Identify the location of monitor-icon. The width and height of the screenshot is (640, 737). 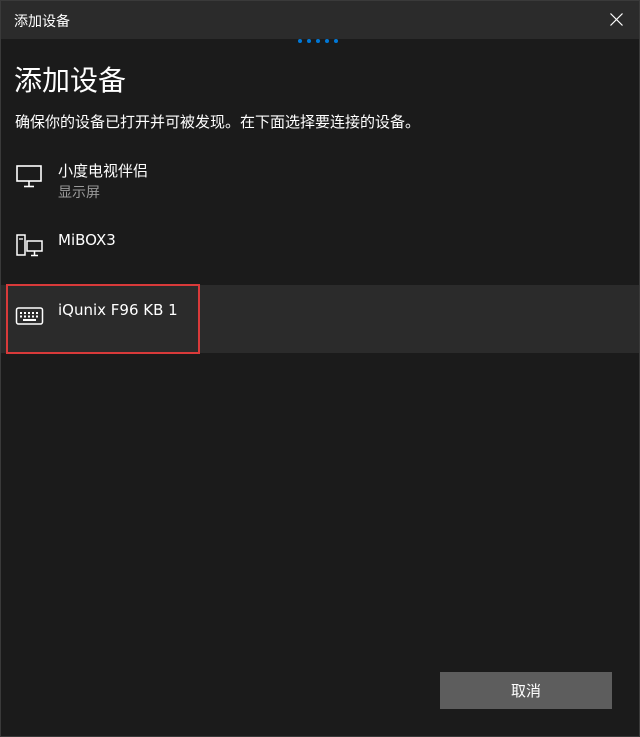
(29, 176).